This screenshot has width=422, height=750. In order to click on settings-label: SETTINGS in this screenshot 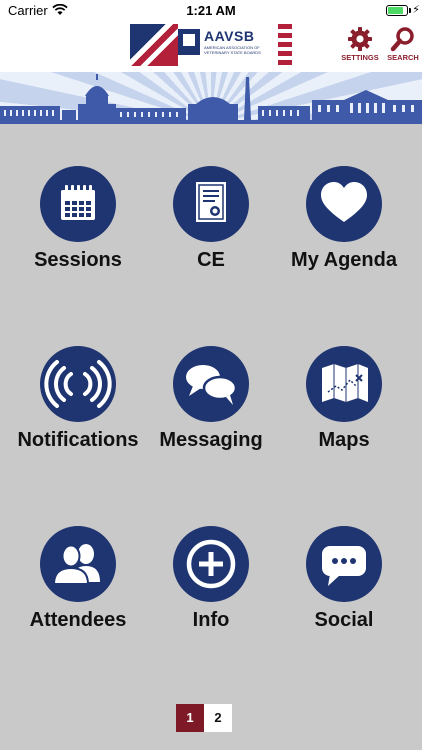, I will do `click(360, 57)`.